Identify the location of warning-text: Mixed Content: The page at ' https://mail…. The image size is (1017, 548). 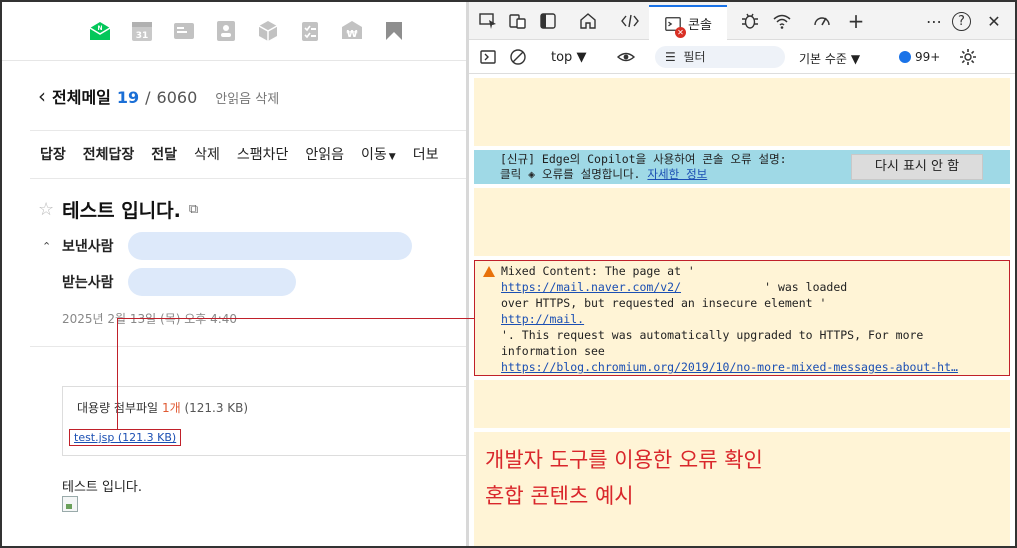
(729, 319).